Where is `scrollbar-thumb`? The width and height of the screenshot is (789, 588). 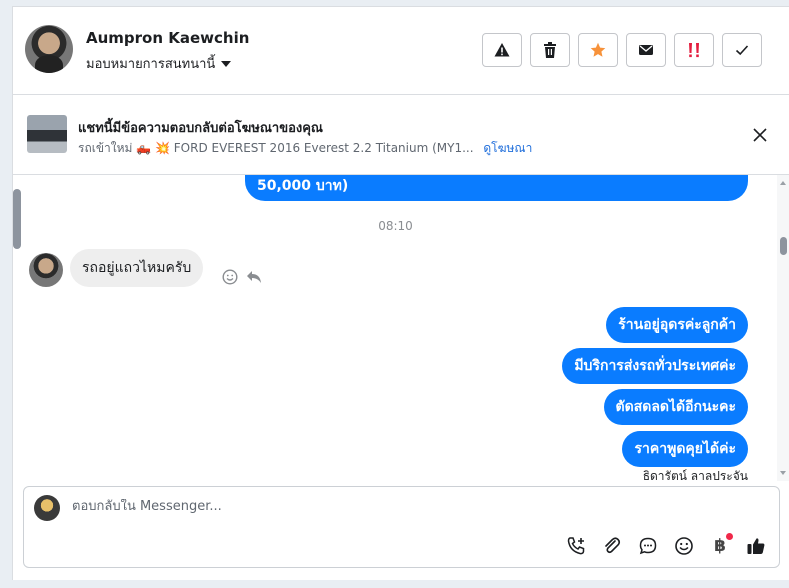
scrollbar-thumb is located at coordinates (783, 246).